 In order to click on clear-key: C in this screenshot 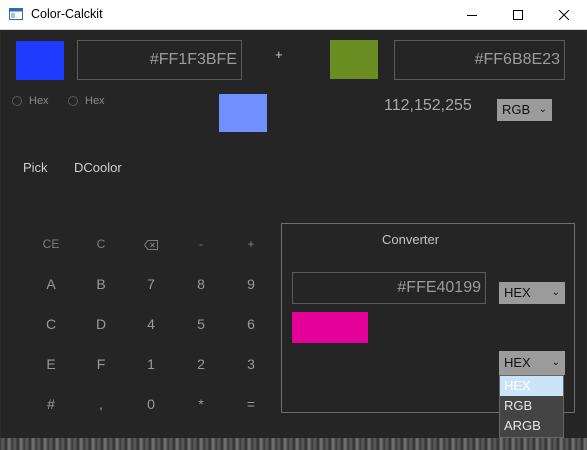, I will do `click(101, 244)`.